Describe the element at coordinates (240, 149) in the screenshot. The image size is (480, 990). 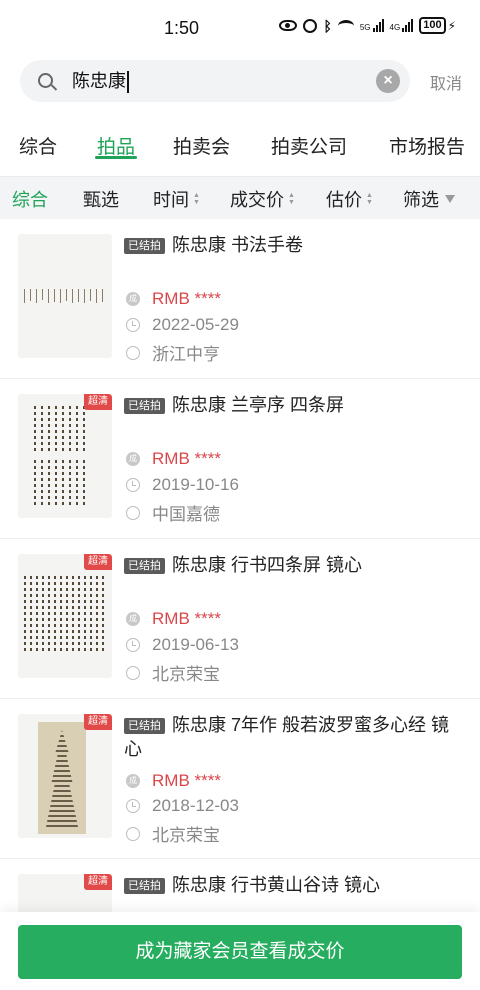
I see `category-tabs: 综合 拍品 拍卖会 拍卖公司 市场报告` at that location.